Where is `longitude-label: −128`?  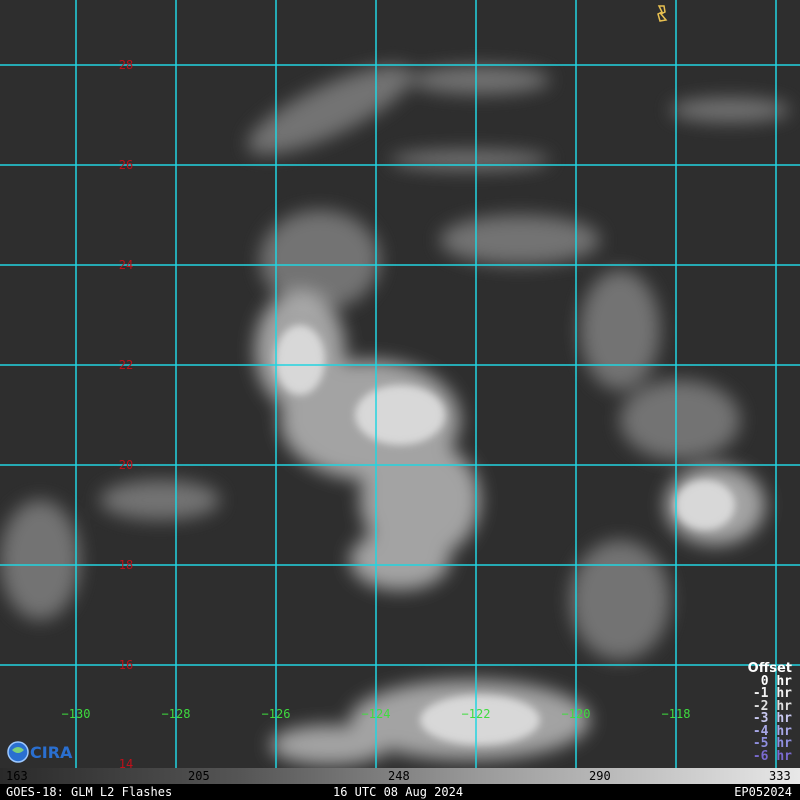 longitude-label: −128 is located at coordinates (176, 714).